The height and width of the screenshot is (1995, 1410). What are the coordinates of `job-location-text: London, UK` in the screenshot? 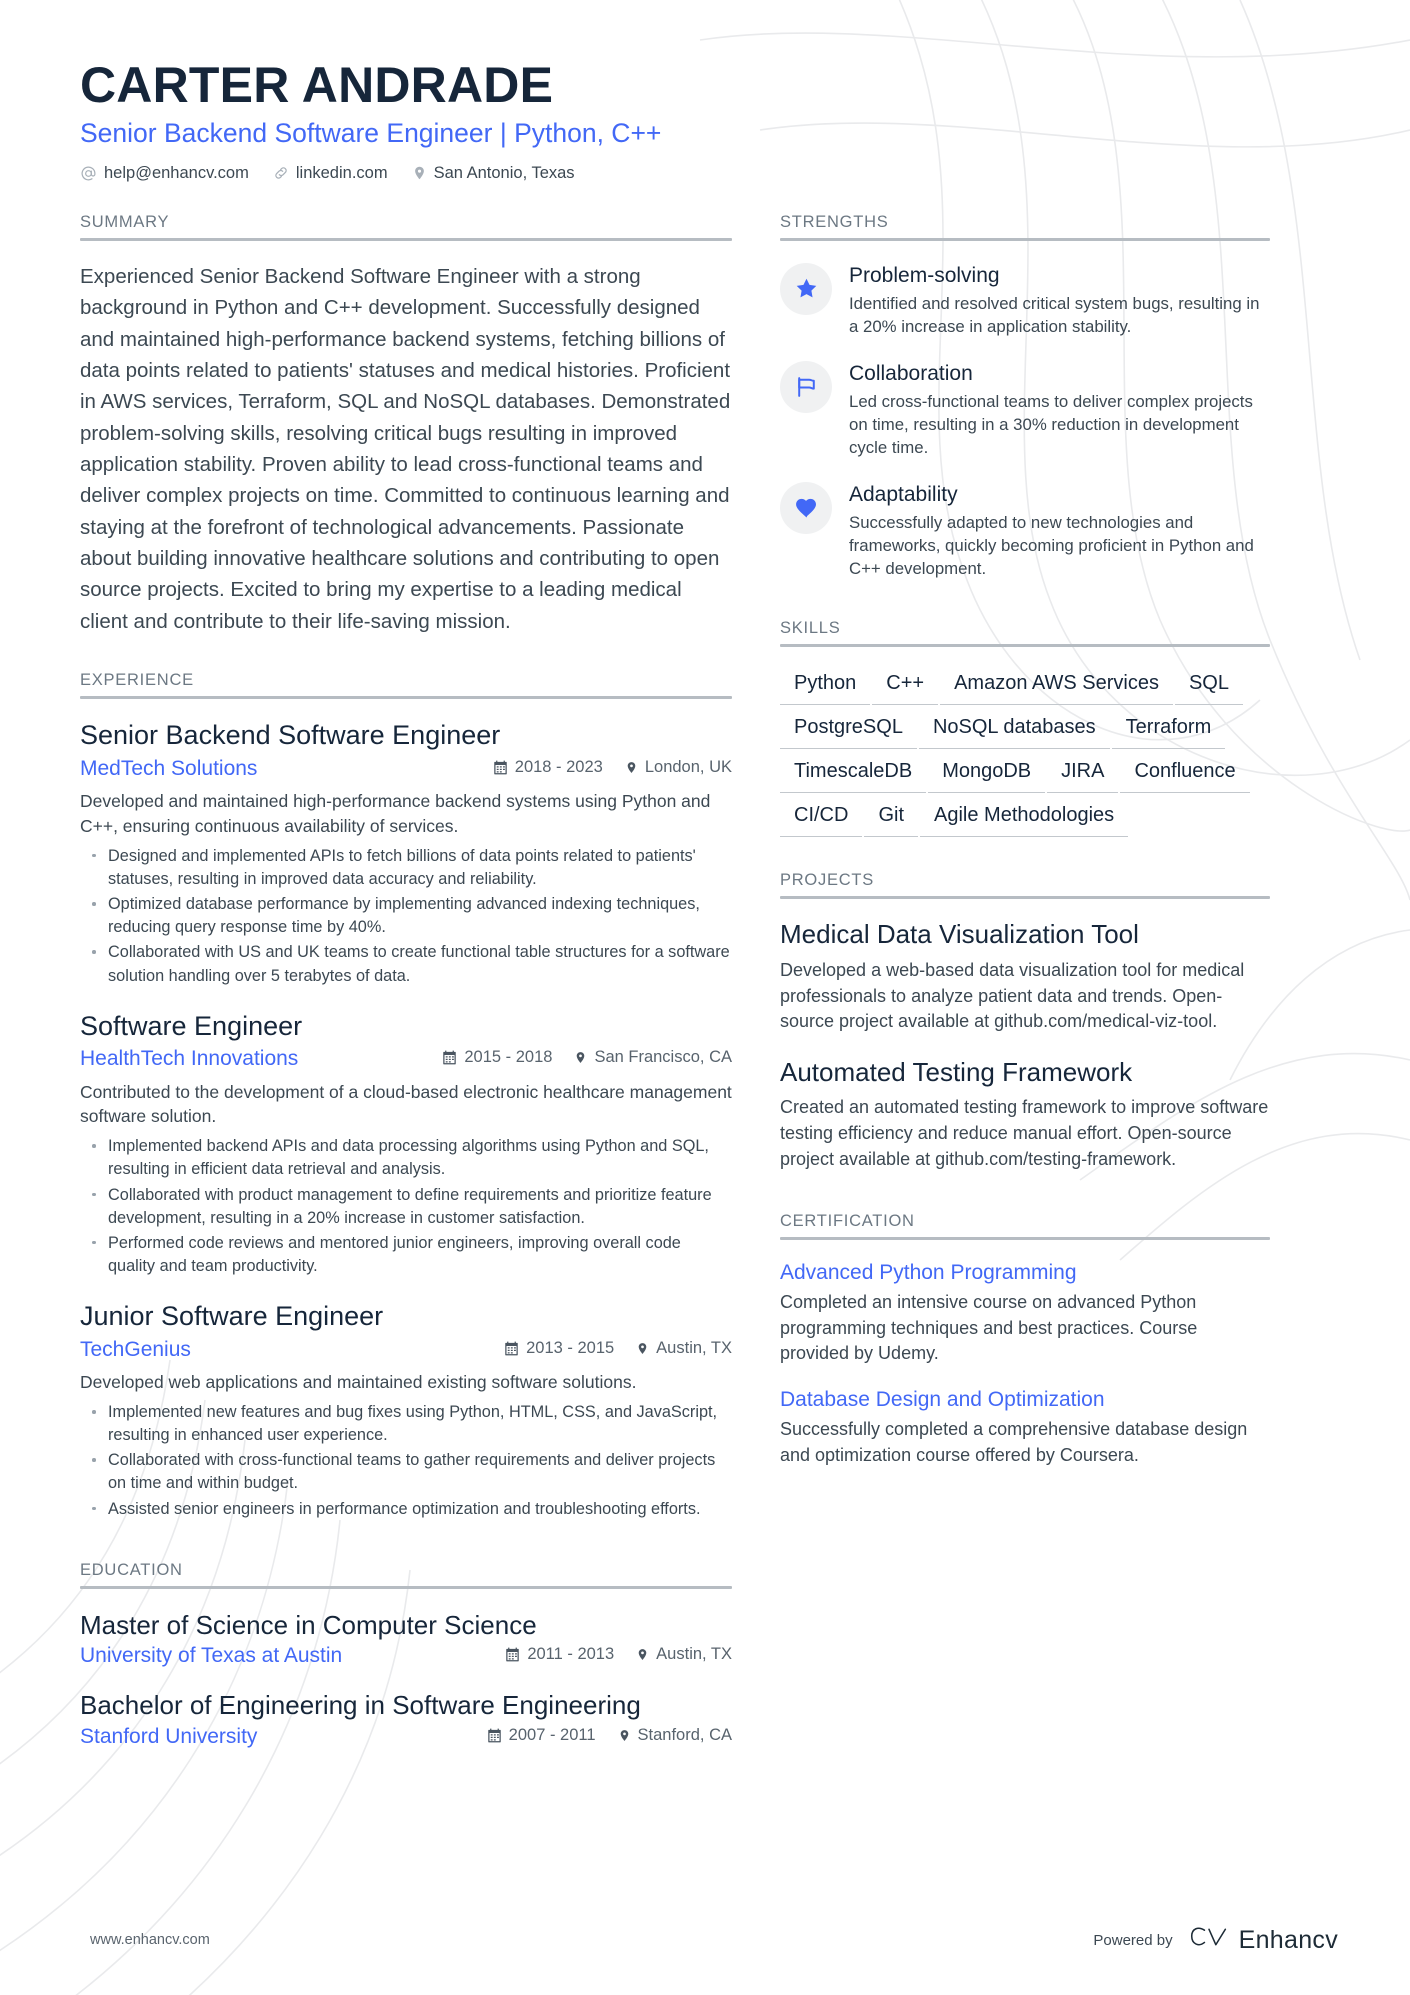 It's located at (688, 766).